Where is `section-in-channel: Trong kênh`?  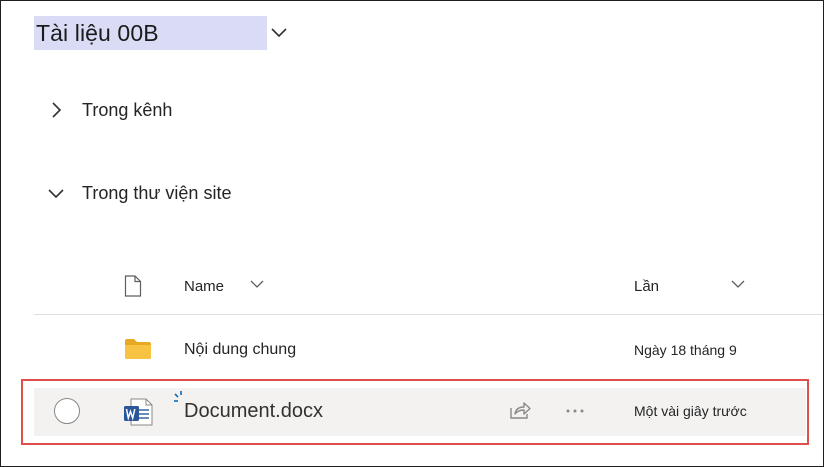 section-in-channel: Trong kênh is located at coordinates (108, 110).